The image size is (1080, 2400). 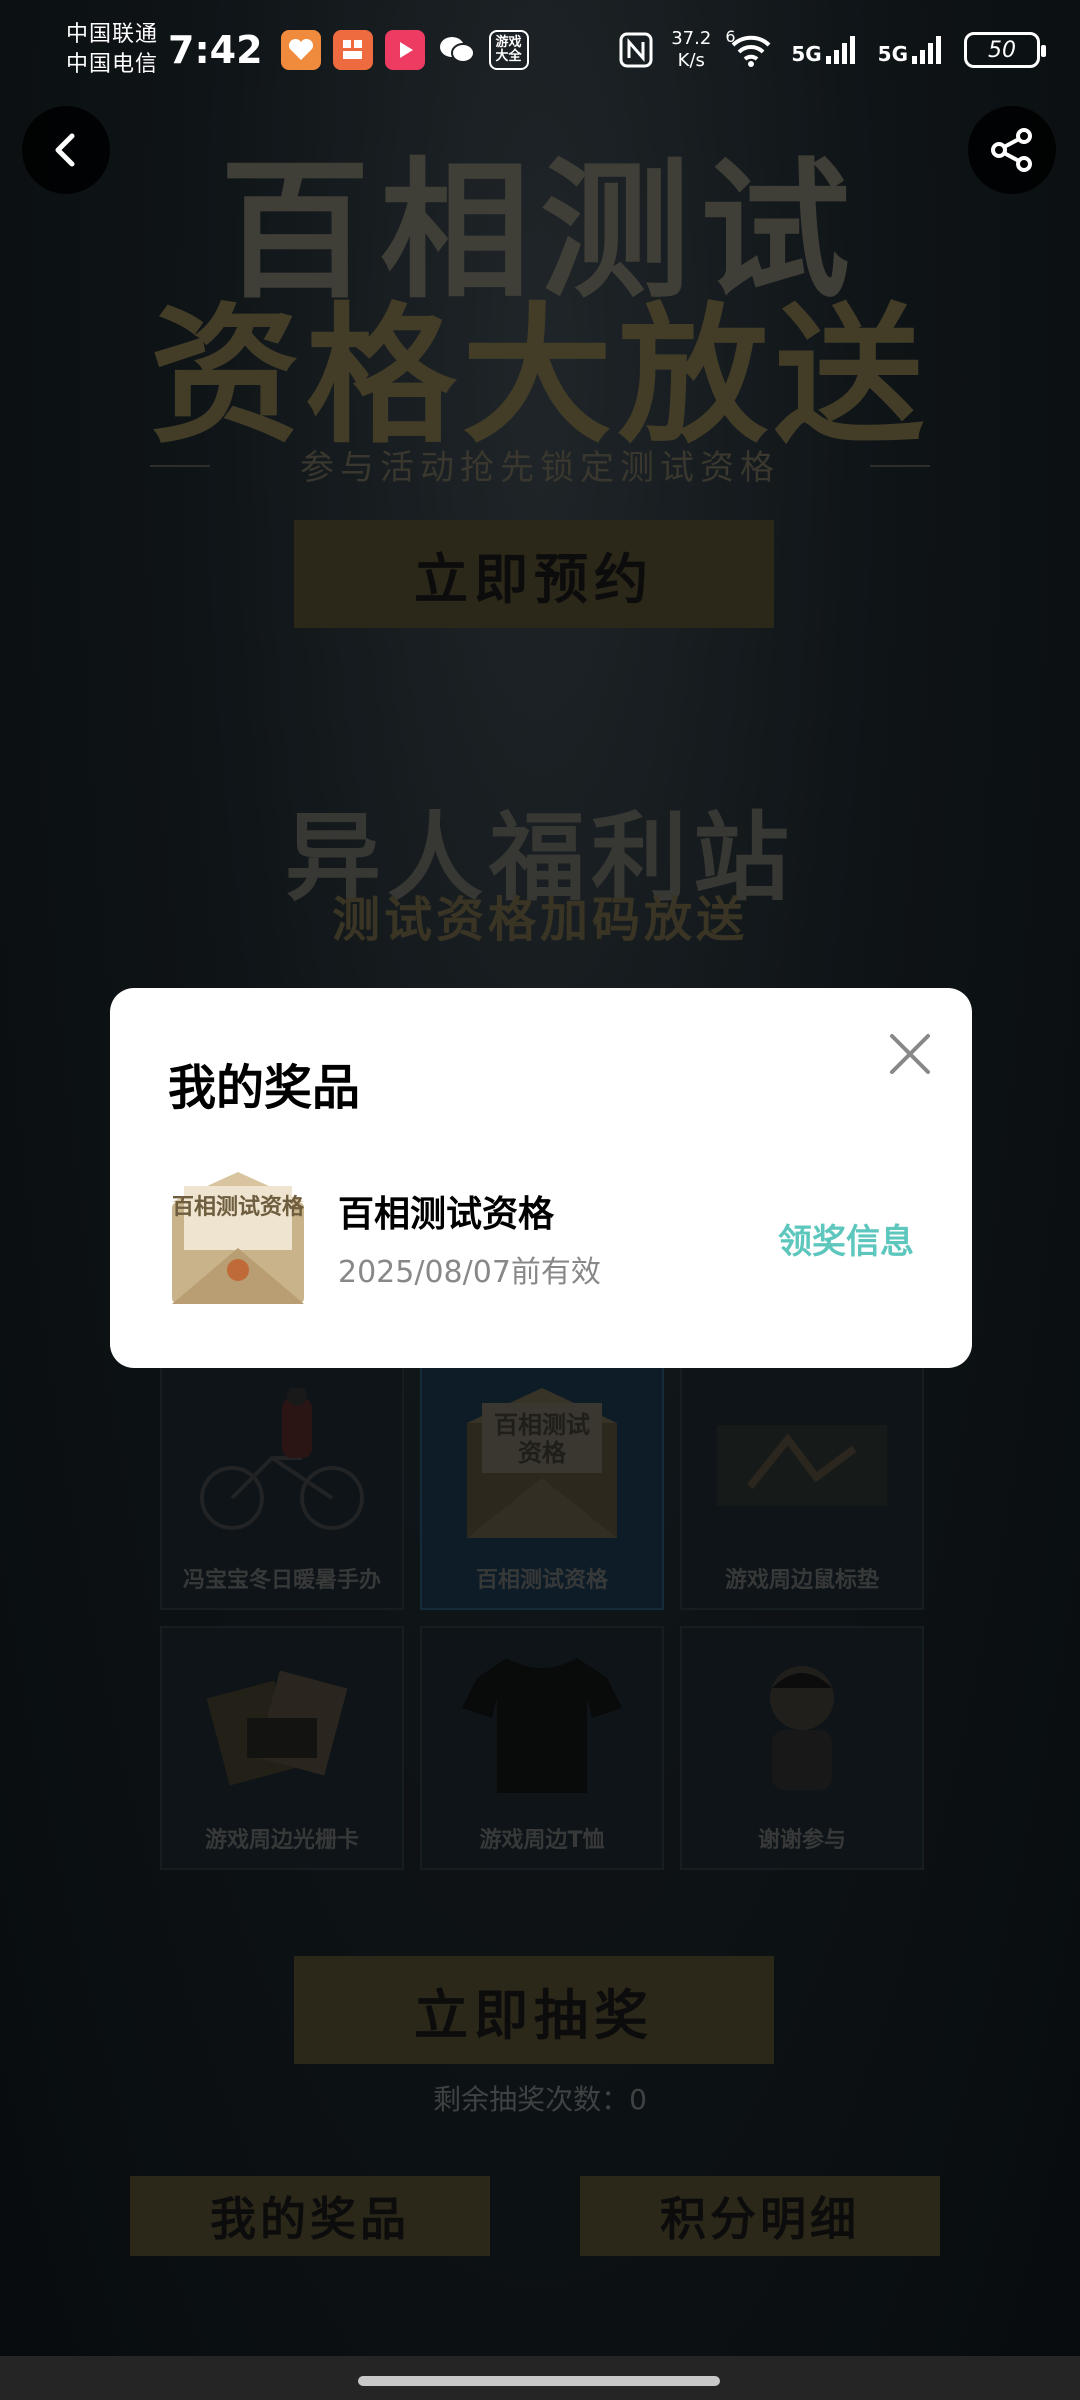 What do you see at coordinates (806, 54) in the screenshot?
I see `signal-1-label: 5G` at bounding box center [806, 54].